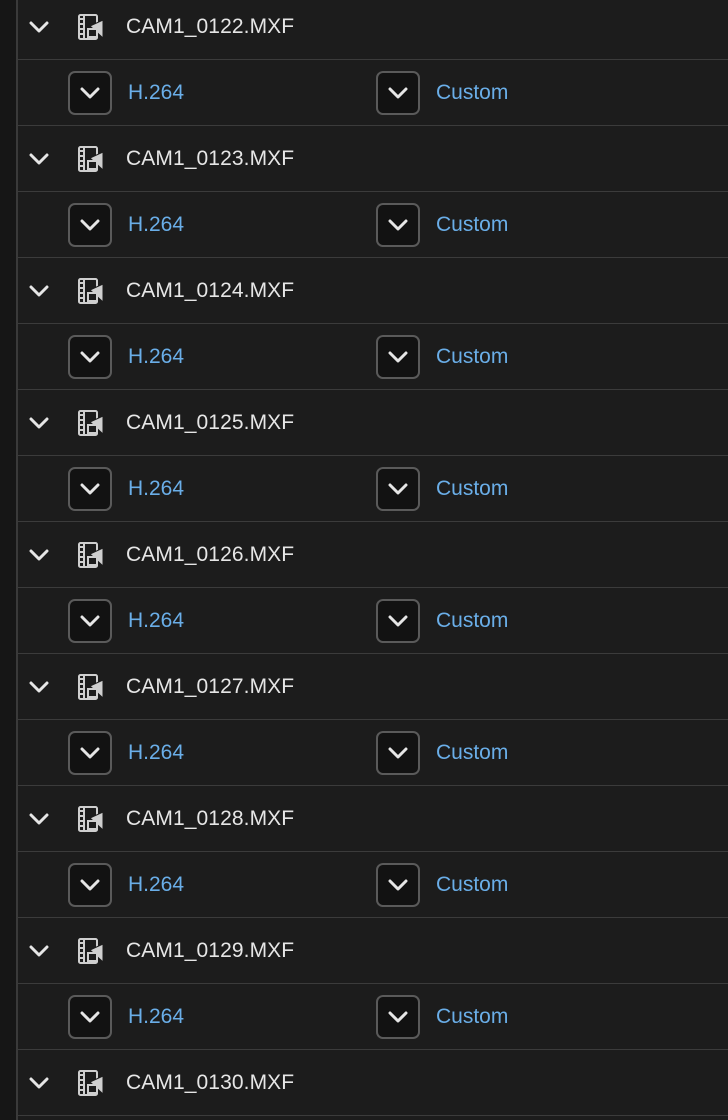 This screenshot has width=728, height=1120. I want to click on source-filename: CAM1_0129.MXF, so click(210, 950).